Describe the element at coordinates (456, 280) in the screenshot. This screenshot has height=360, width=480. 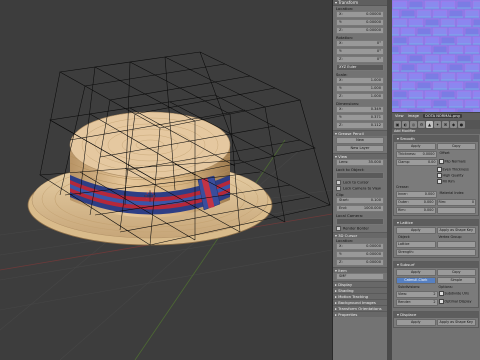
I see `simple-button: Simple` at that location.